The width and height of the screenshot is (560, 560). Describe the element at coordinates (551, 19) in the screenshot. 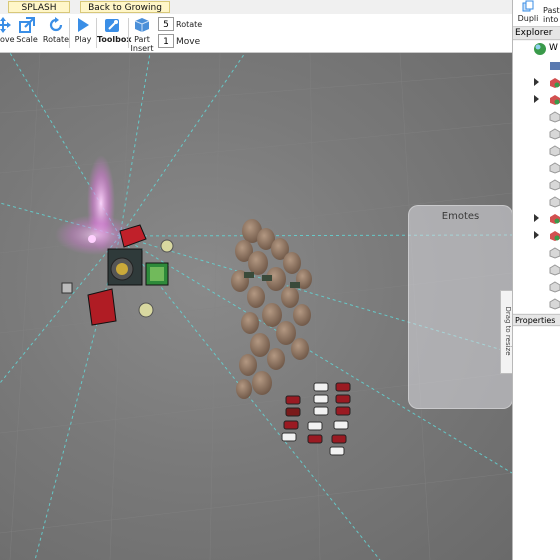

I see `paste-into-label: into` at that location.